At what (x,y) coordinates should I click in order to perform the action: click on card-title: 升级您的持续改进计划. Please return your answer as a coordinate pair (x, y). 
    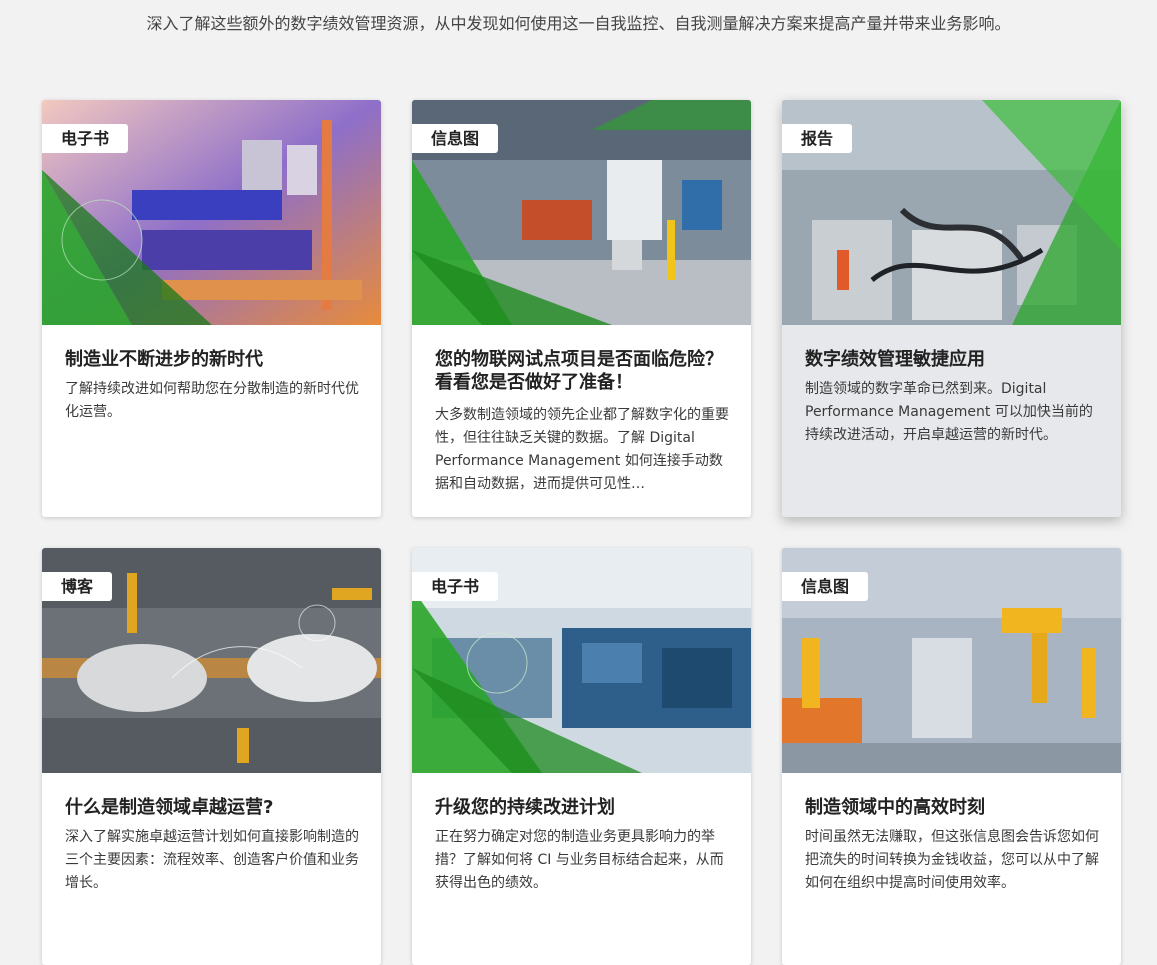
    Looking at the image, I should click on (582, 807).